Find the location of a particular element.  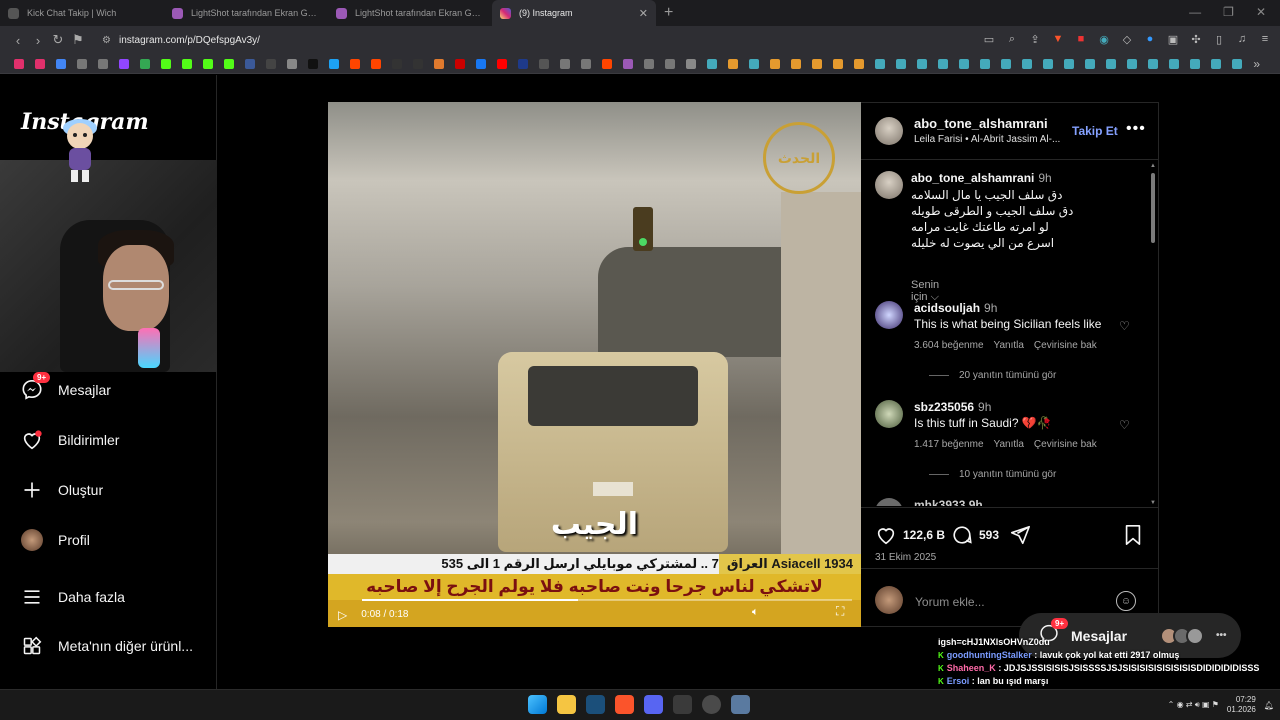

close-tab-icon: ✕ is located at coordinates (643, 13).